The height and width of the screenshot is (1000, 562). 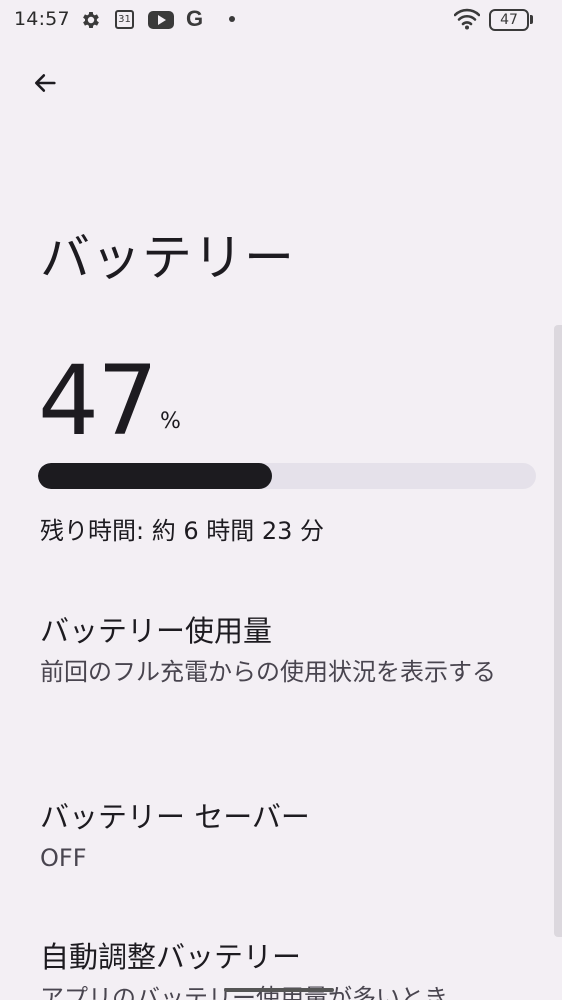 I want to click on time-remaining: 残り時間: 約 6 時間 23 分, so click(x=182, y=531).